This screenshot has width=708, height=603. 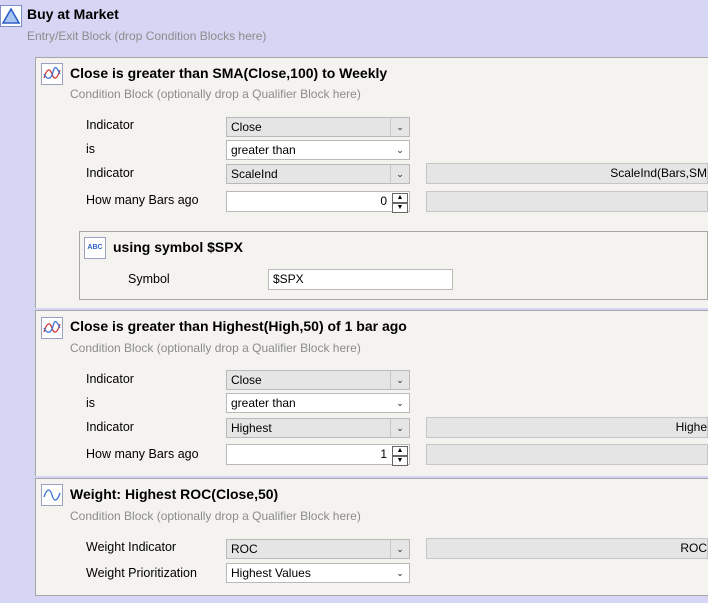 I want to click on abc-icon-text: ABC, so click(x=95, y=247).